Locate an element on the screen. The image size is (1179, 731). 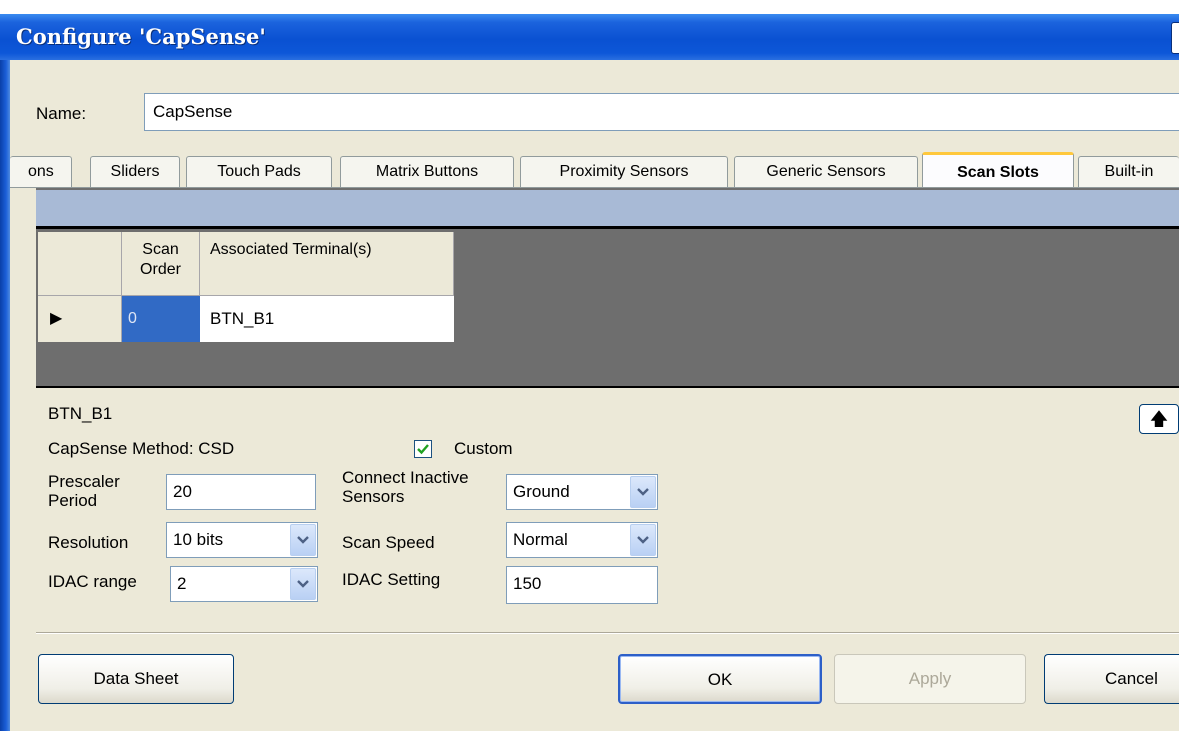
idac-setting-input: 150 is located at coordinates (582, 585).